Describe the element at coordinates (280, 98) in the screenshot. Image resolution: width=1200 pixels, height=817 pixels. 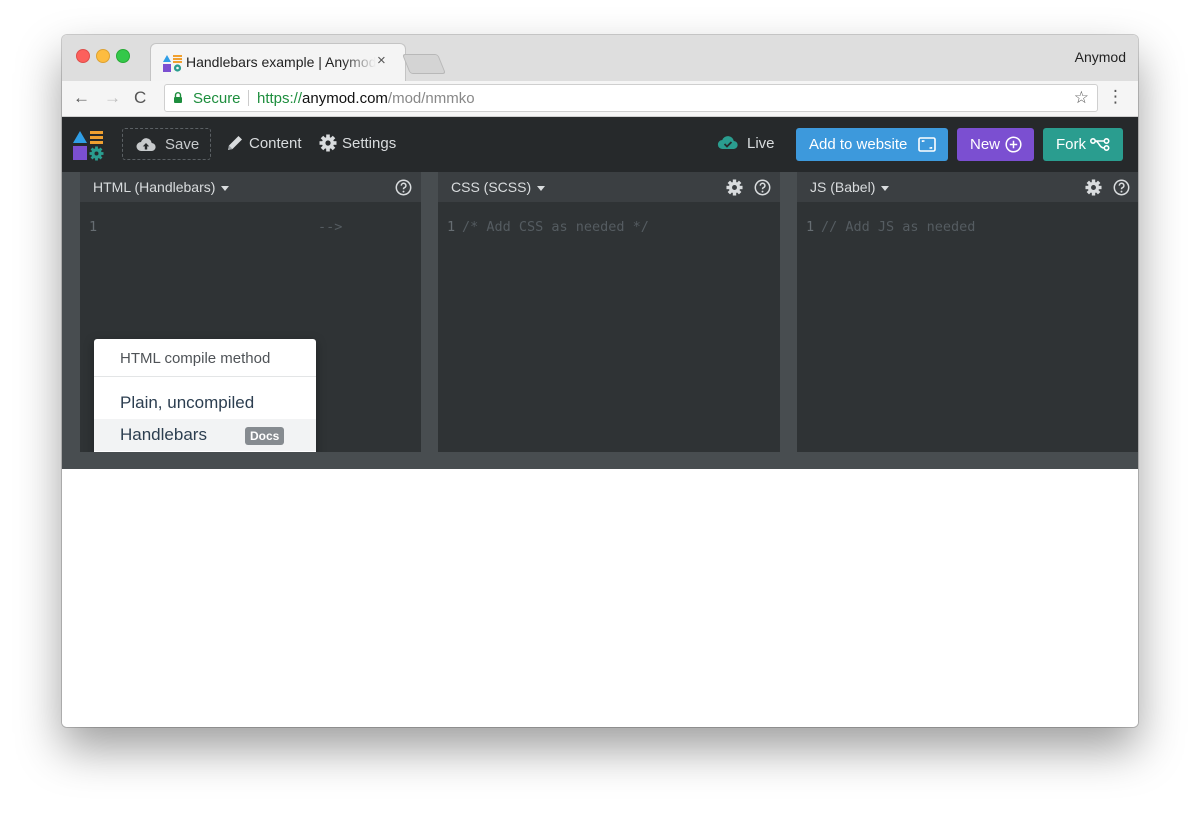
I see `url-scheme: https://` at that location.